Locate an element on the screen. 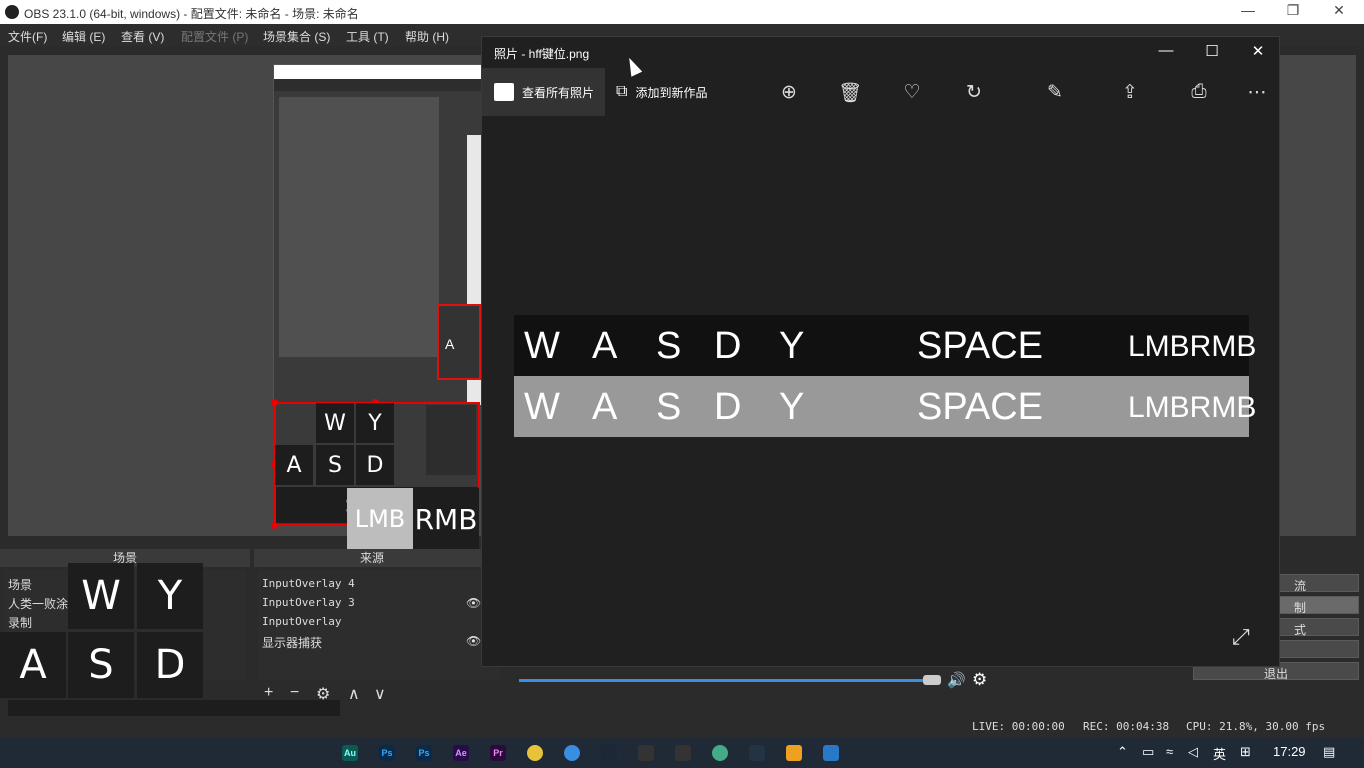 This screenshot has height=768, width=1364. print-icon: ⎙ is located at coordinates (1199, 92).